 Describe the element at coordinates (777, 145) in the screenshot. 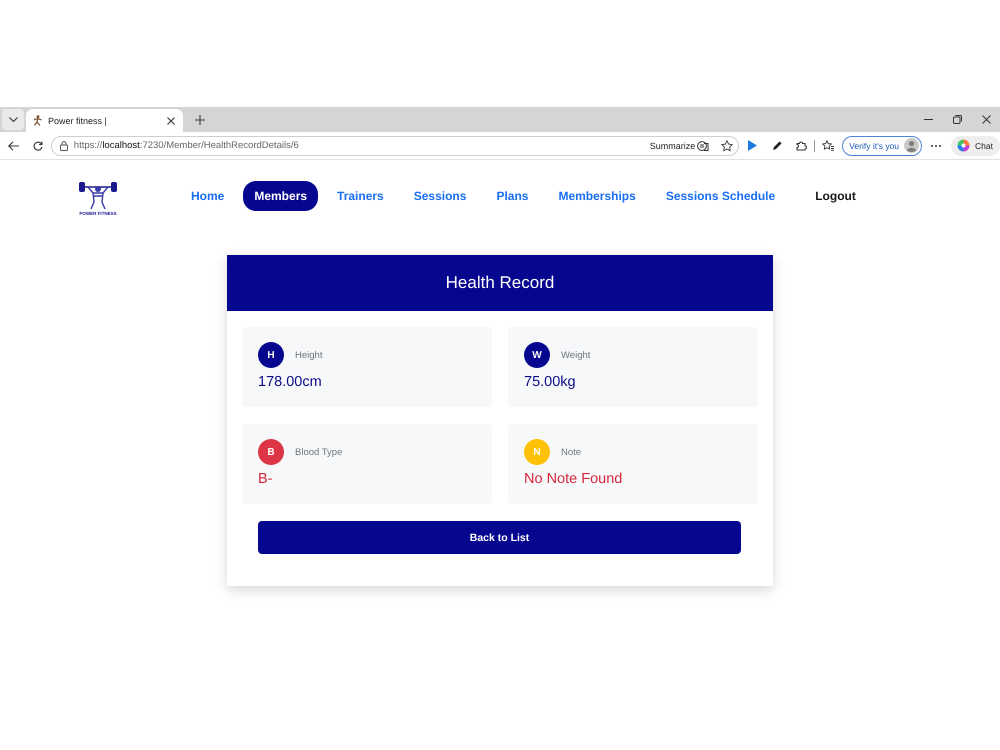

I see `pen-icon` at that location.